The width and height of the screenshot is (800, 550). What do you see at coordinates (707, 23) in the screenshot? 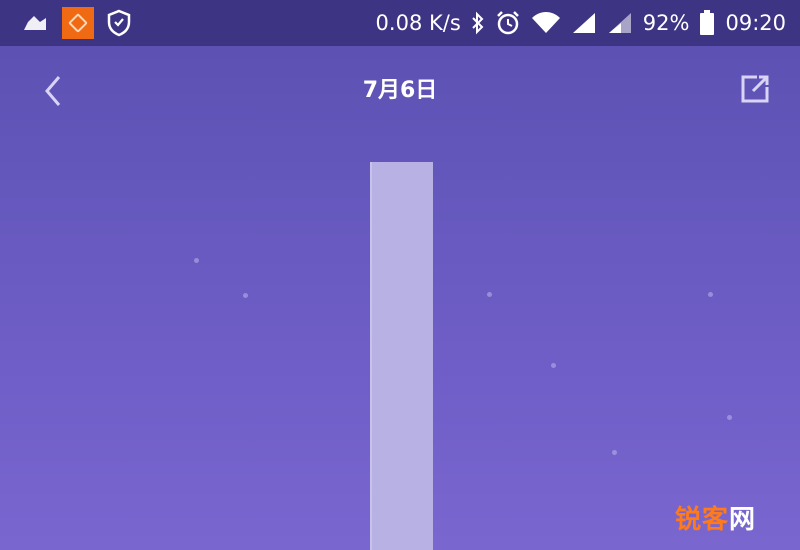
I see `battery-icon` at bounding box center [707, 23].